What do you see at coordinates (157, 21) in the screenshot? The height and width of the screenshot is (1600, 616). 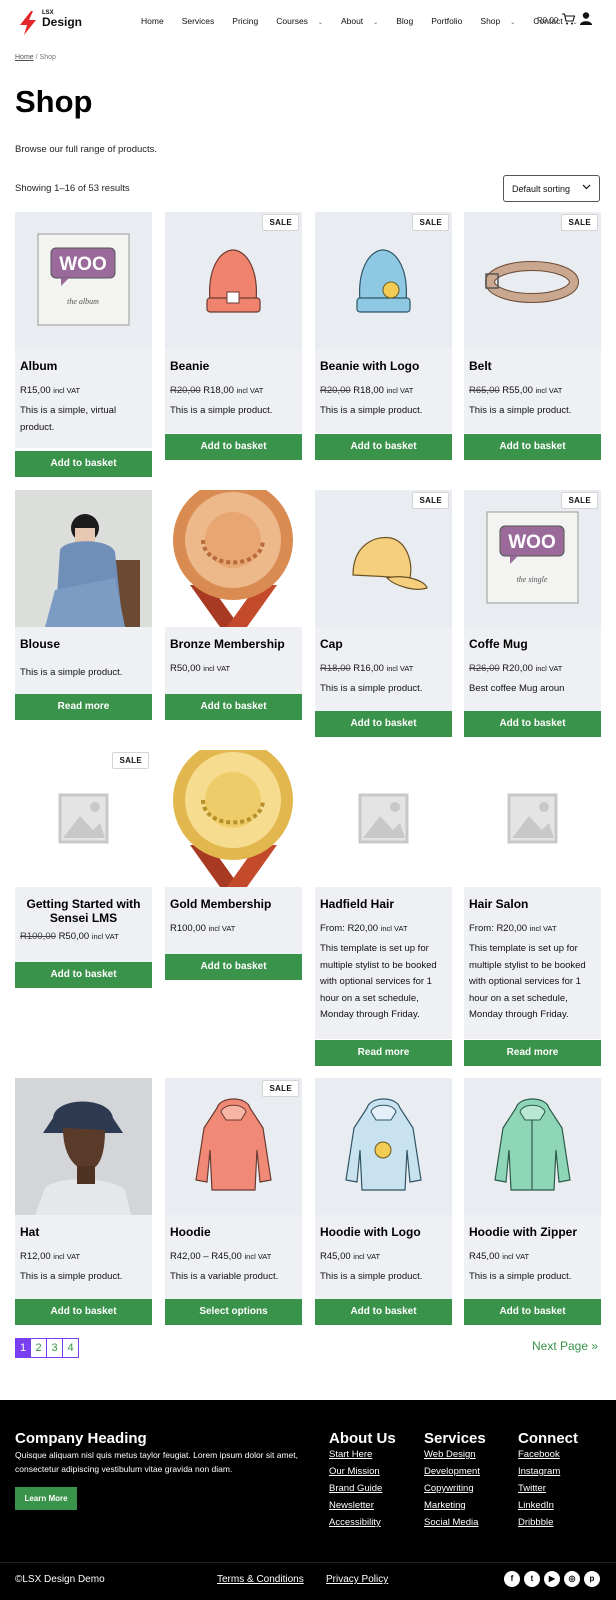 I see `nav-item-home: Home` at bounding box center [157, 21].